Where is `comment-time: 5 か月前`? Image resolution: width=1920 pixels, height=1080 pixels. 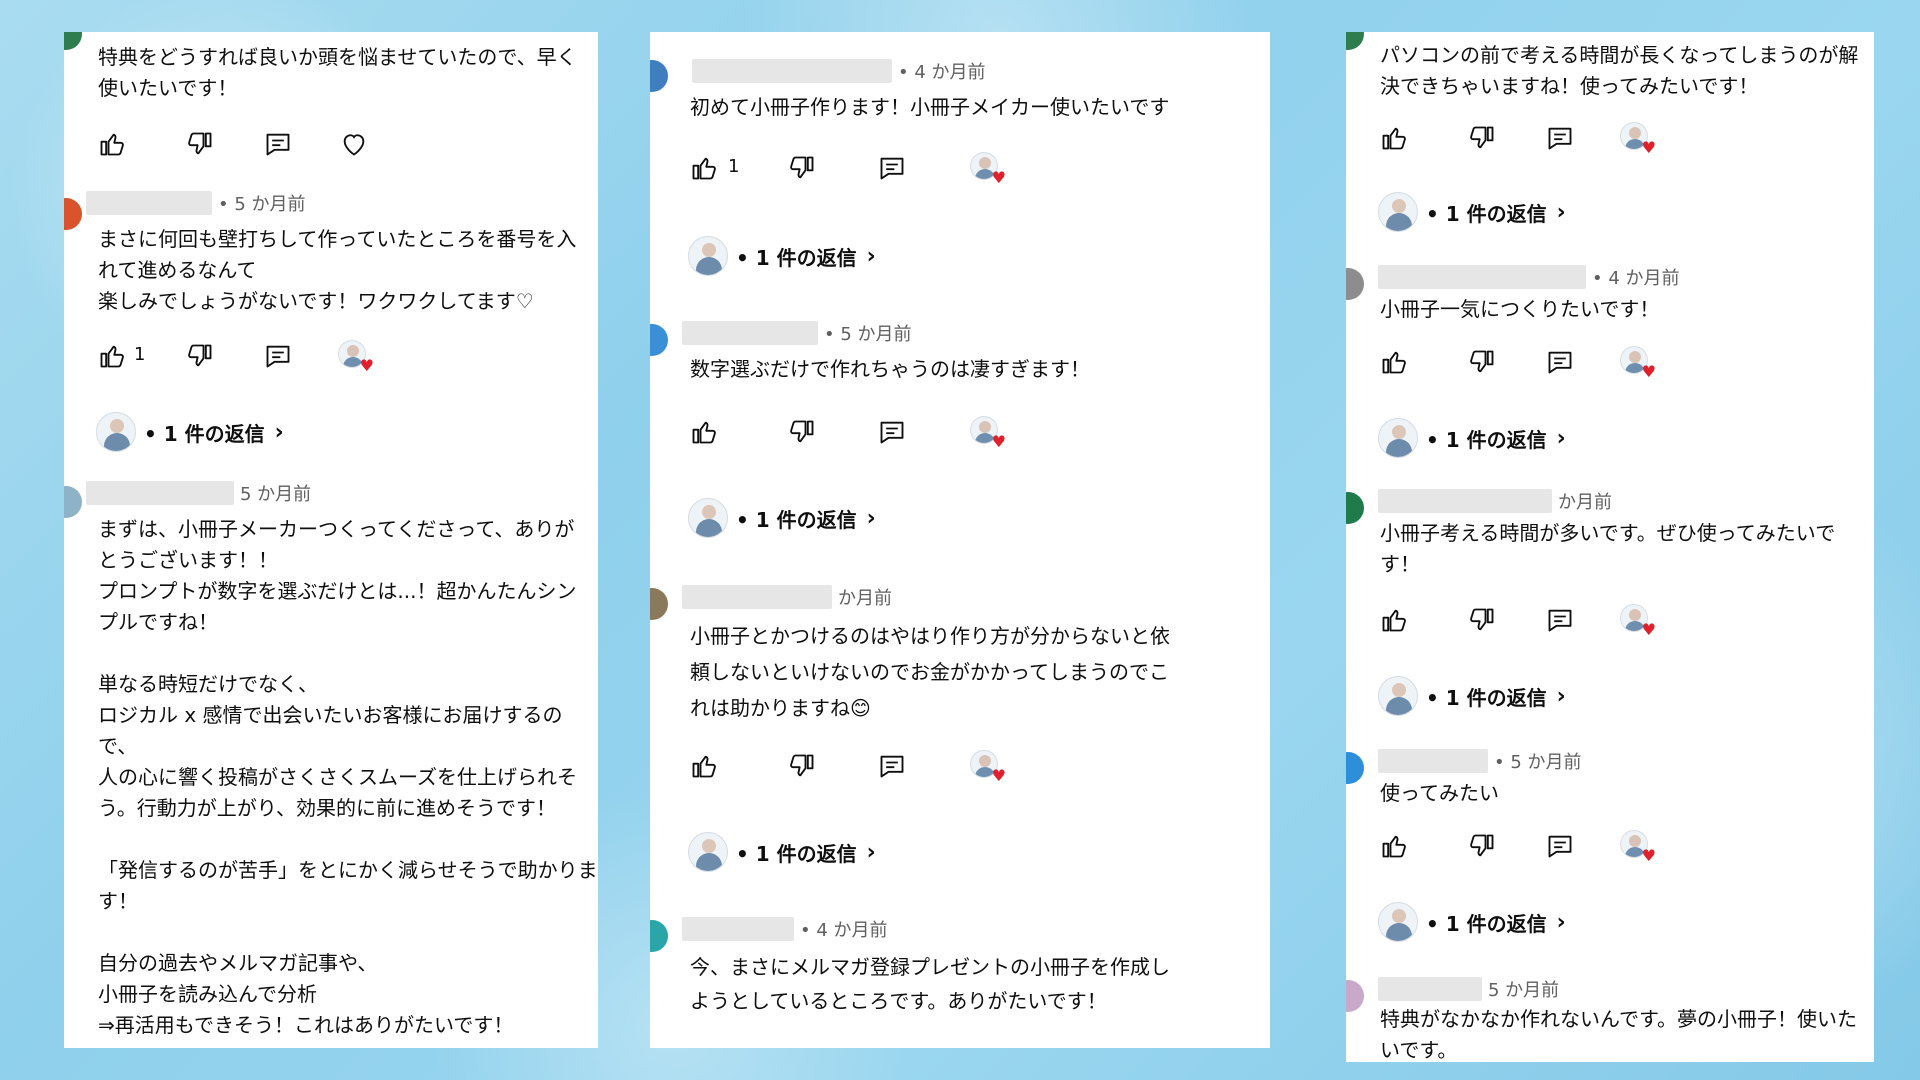 comment-time: 5 か月前 is located at coordinates (276, 494).